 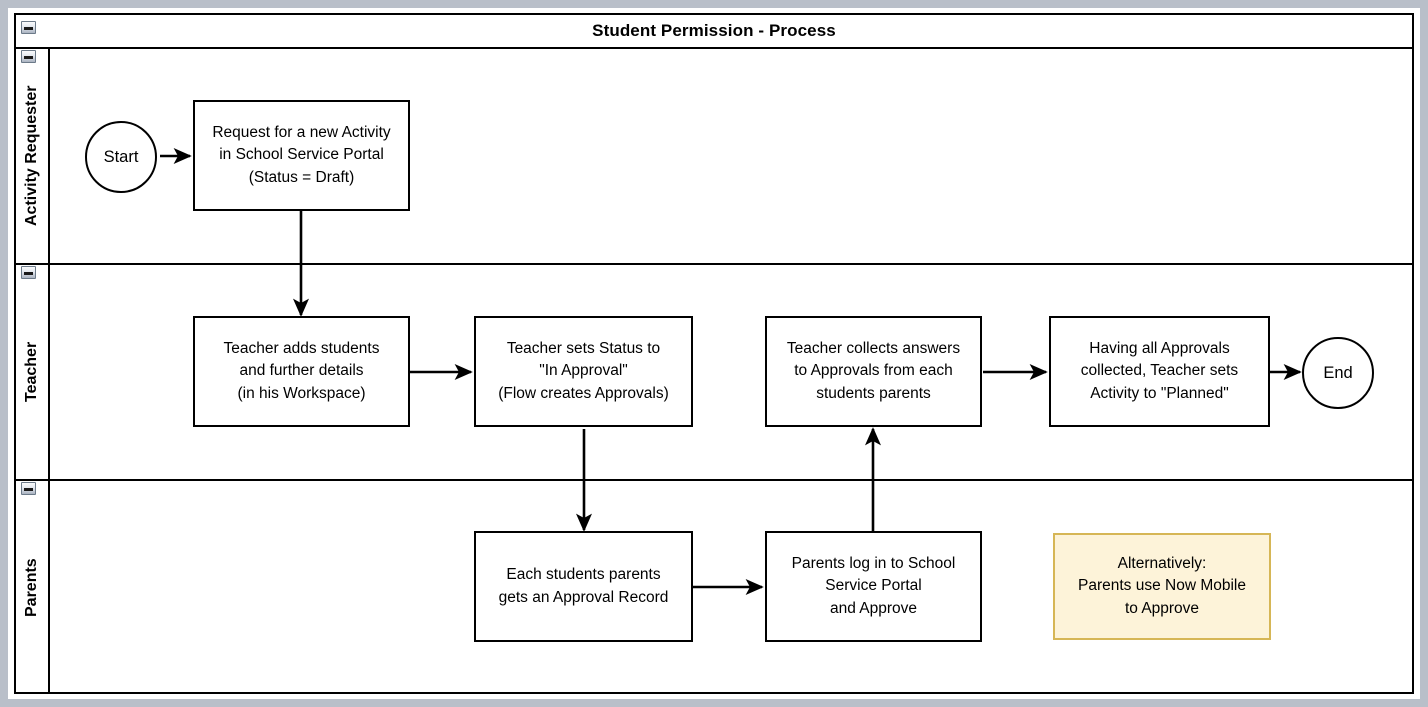 I want to click on lane-label-parents: Parents, so click(x=31, y=587).